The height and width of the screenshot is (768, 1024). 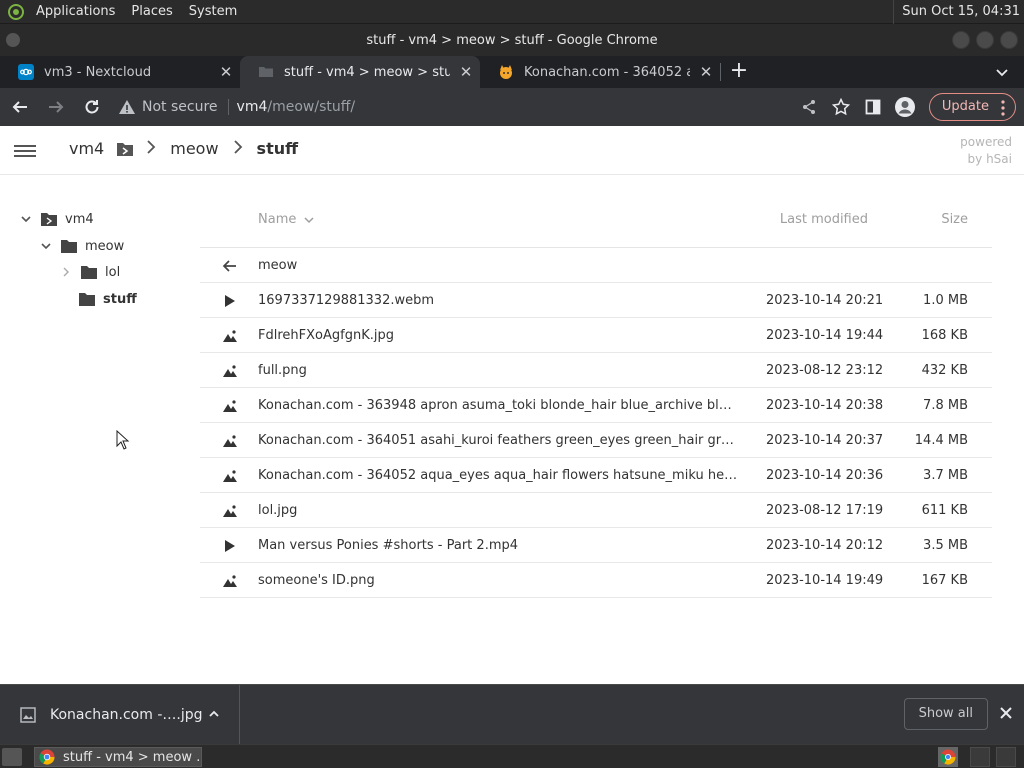 What do you see at coordinates (86, 148) in the screenshot?
I see `breadcrumb-vm4: vm4` at bounding box center [86, 148].